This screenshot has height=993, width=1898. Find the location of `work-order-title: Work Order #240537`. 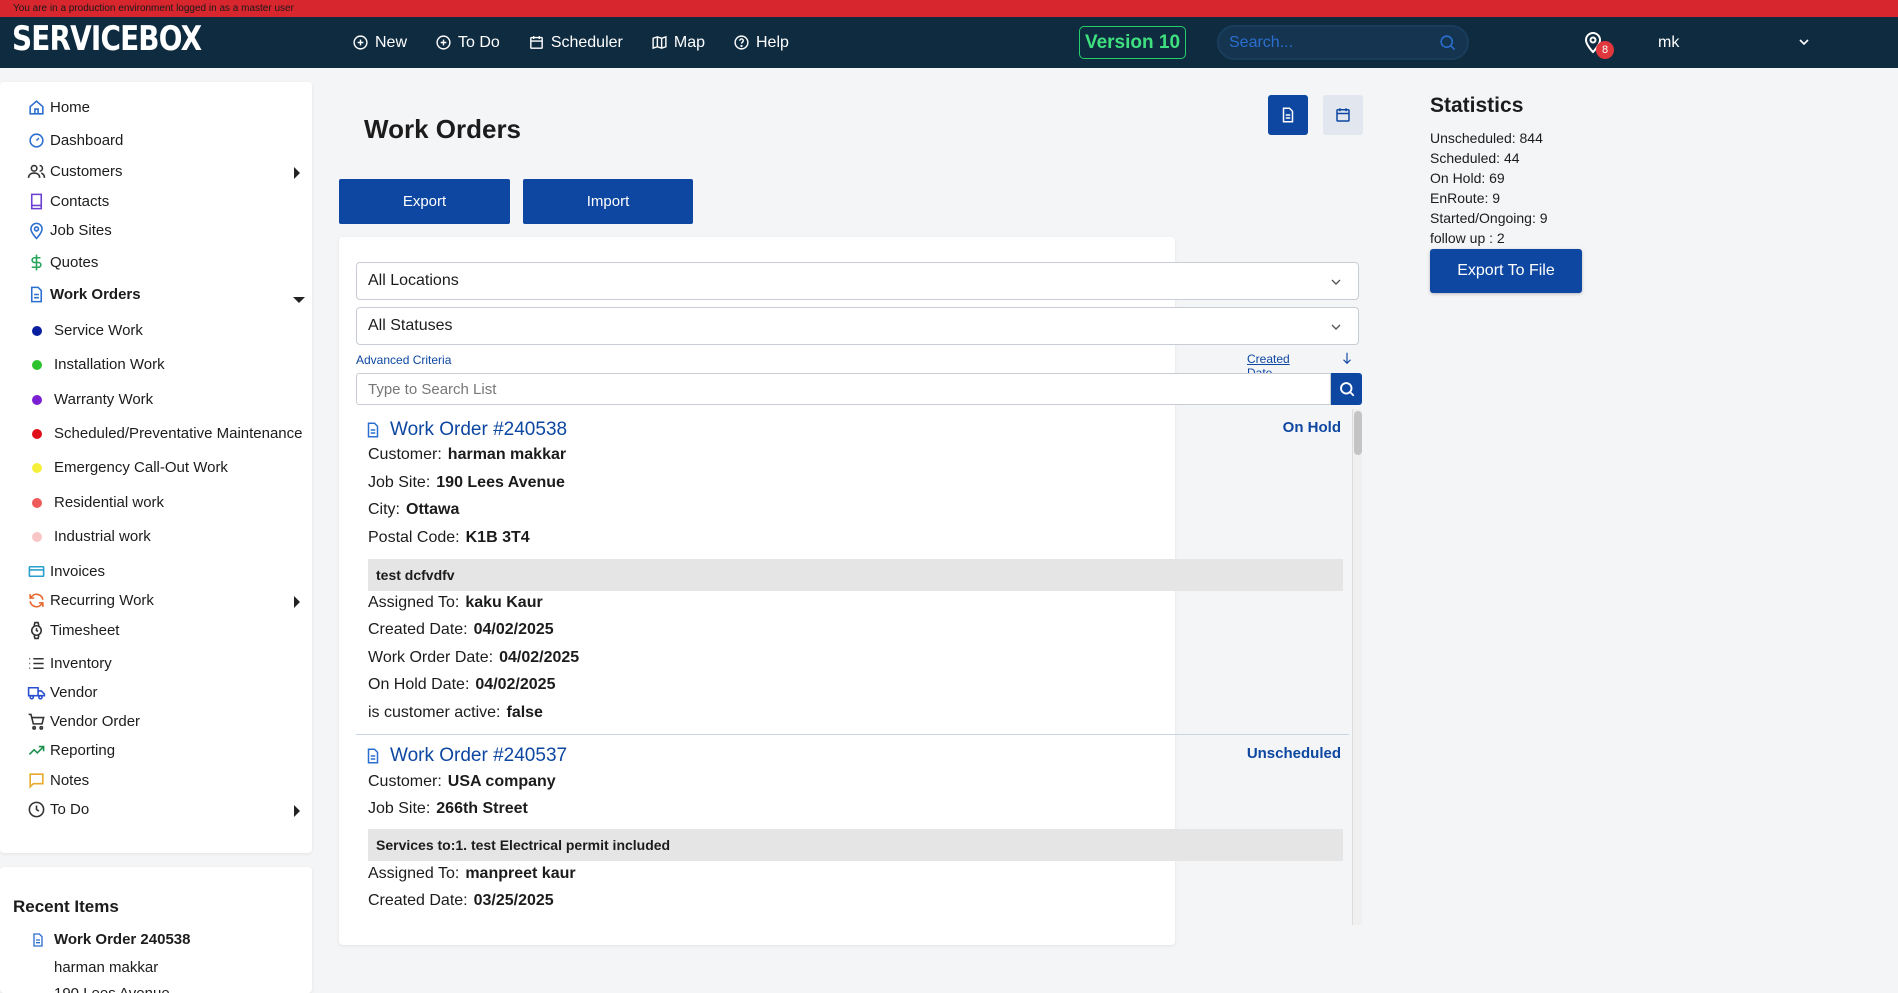

work-order-title: Work Order #240537 is located at coordinates (478, 756).